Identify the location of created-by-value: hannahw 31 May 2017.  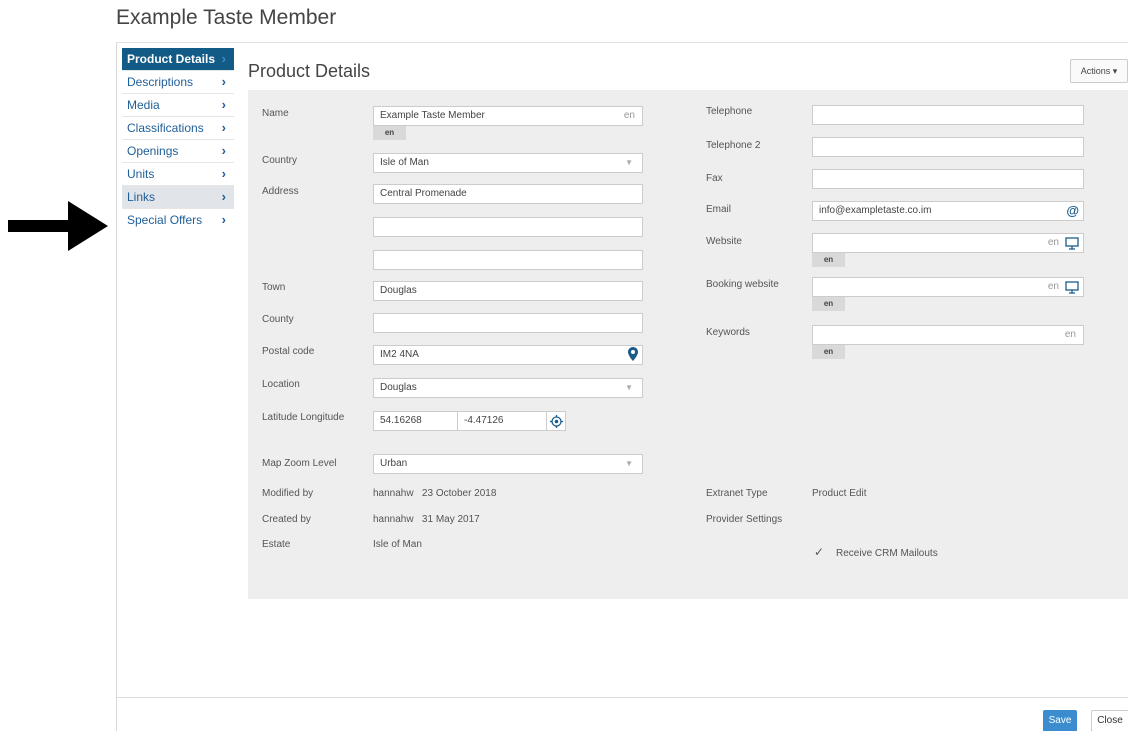
(426, 519).